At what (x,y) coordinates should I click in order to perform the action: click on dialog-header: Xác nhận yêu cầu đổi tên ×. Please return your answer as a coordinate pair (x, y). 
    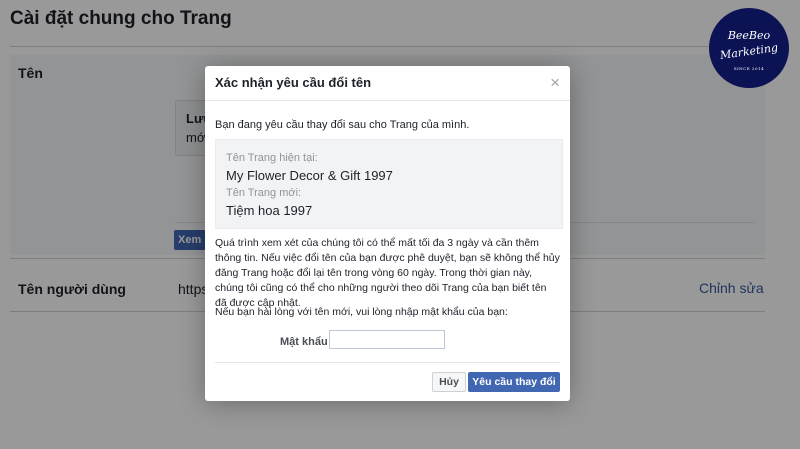
    Looking at the image, I should click on (387, 83).